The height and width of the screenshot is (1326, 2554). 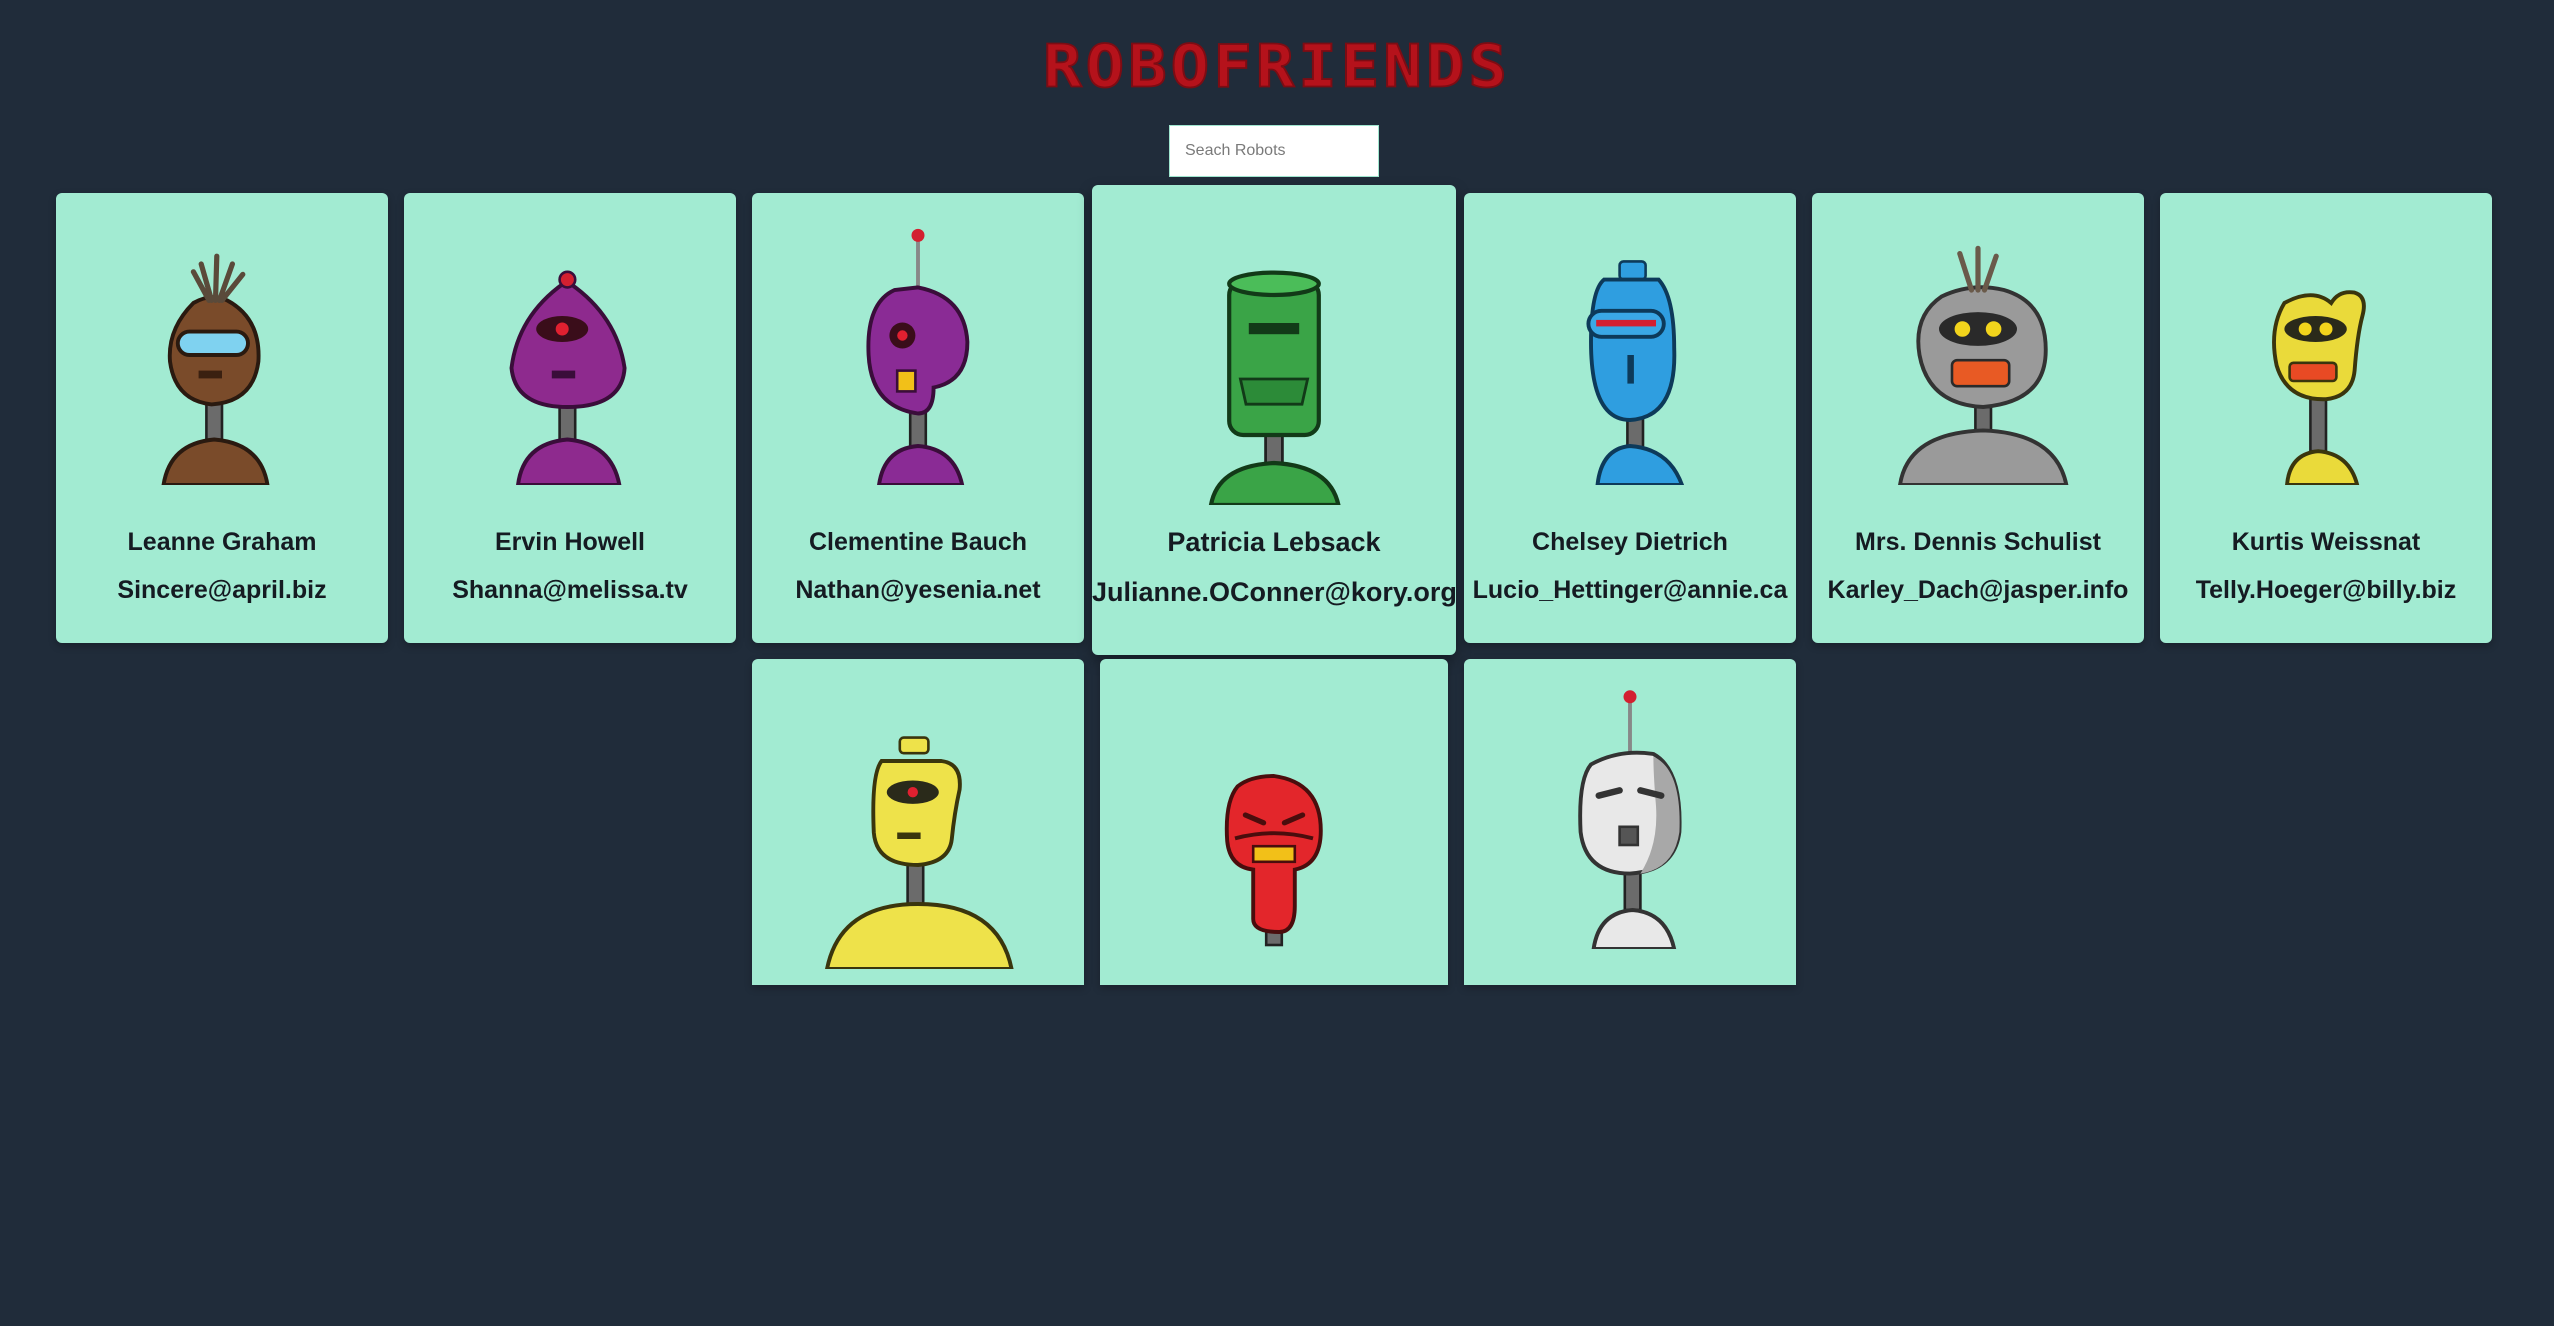 What do you see at coordinates (1274, 542) in the screenshot?
I see `robot-name: Patricia Lebsack` at bounding box center [1274, 542].